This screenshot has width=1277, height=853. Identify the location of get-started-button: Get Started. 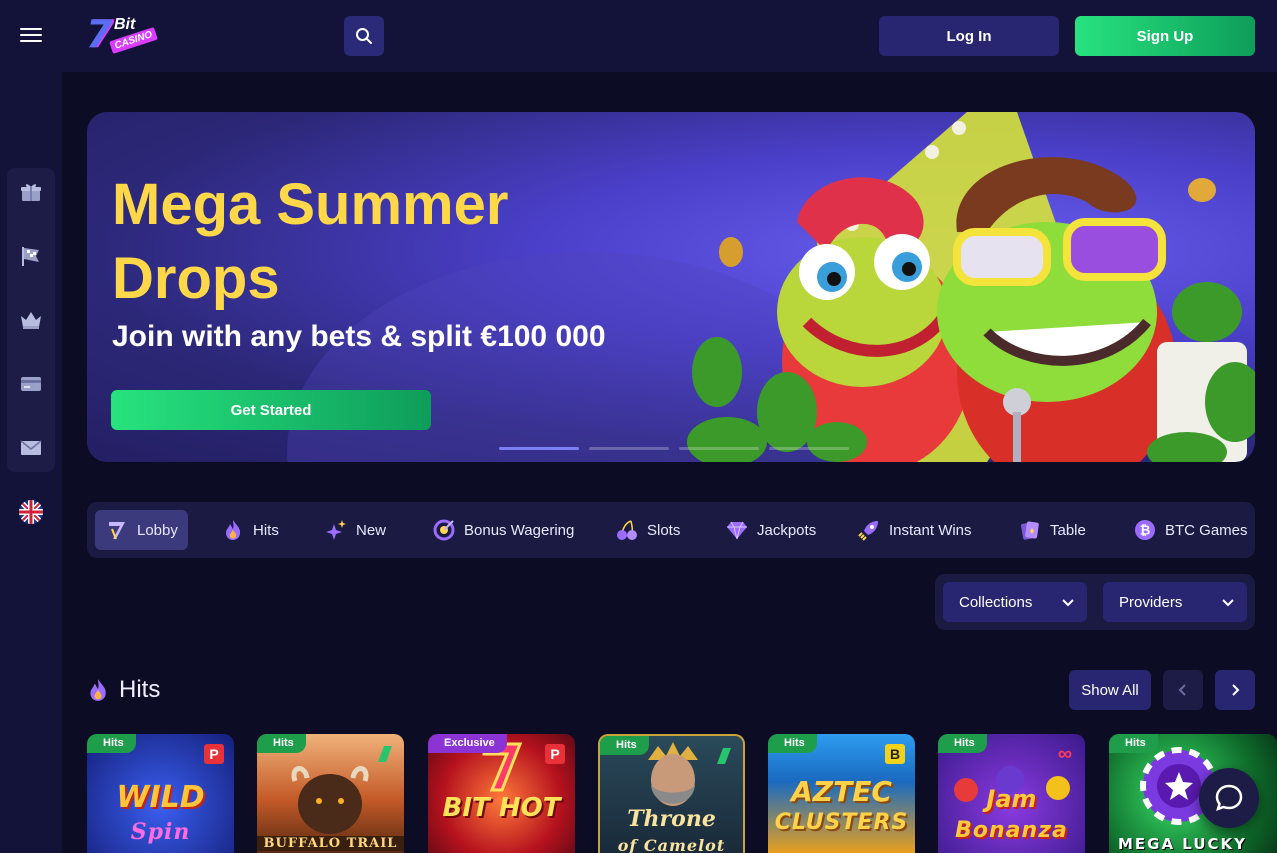
(271, 410).